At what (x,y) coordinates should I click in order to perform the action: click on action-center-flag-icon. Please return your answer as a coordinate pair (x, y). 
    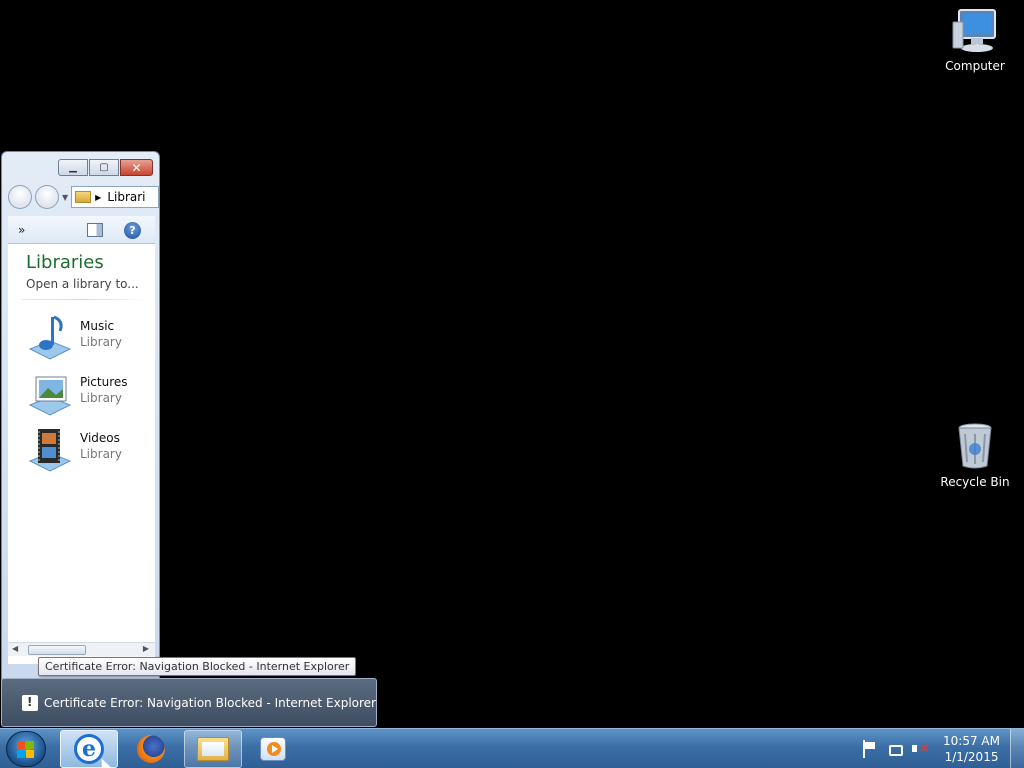
    Looking at the image, I should click on (872, 749).